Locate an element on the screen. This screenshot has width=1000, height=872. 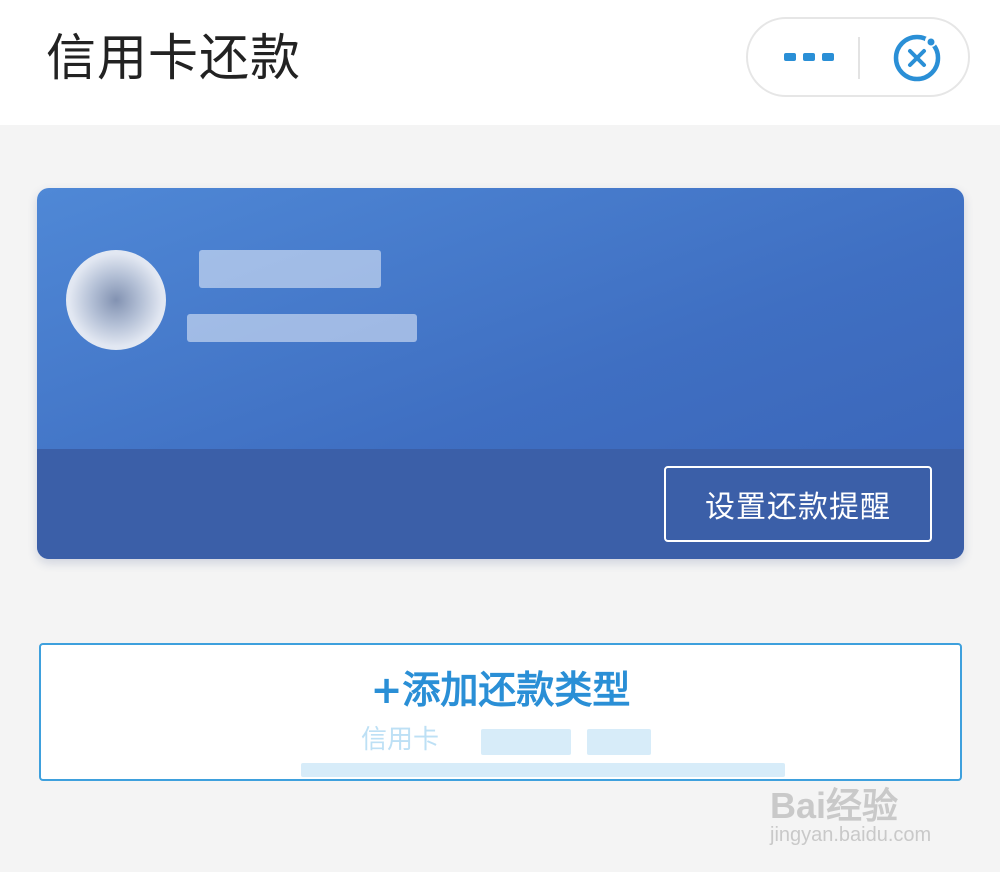
more-dots-icon is located at coordinates (809, 57).